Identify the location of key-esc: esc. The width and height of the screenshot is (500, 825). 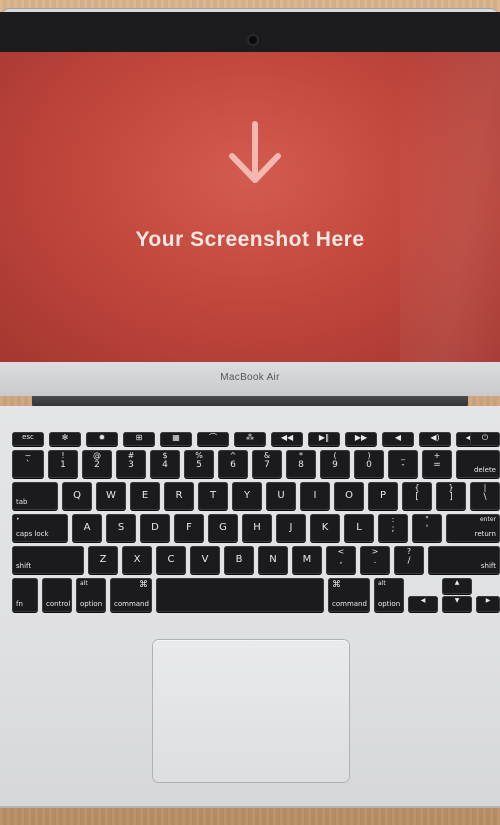
(28, 439).